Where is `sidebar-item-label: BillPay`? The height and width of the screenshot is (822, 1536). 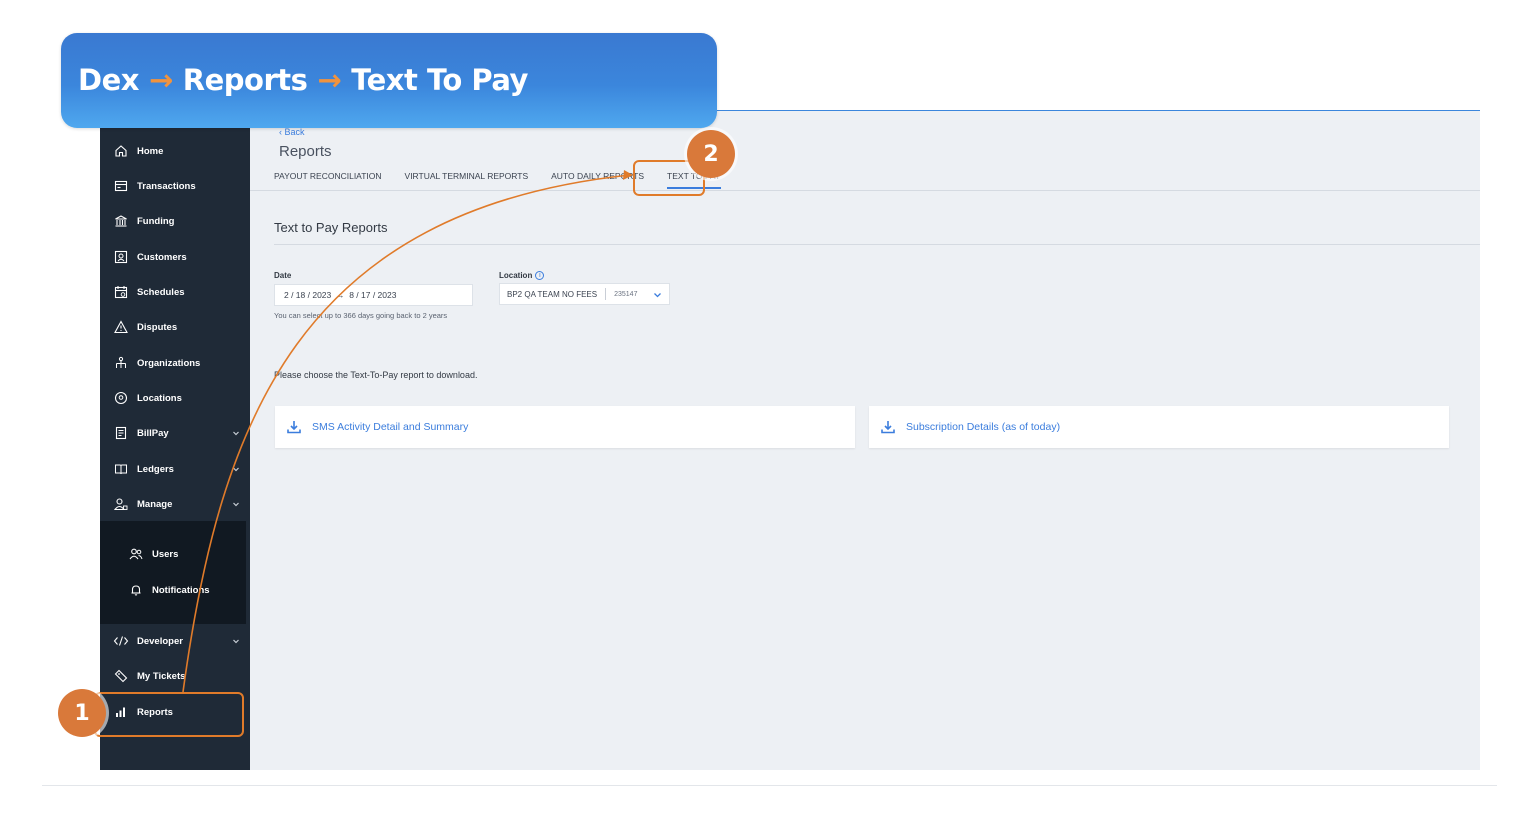 sidebar-item-label: BillPay is located at coordinates (153, 433).